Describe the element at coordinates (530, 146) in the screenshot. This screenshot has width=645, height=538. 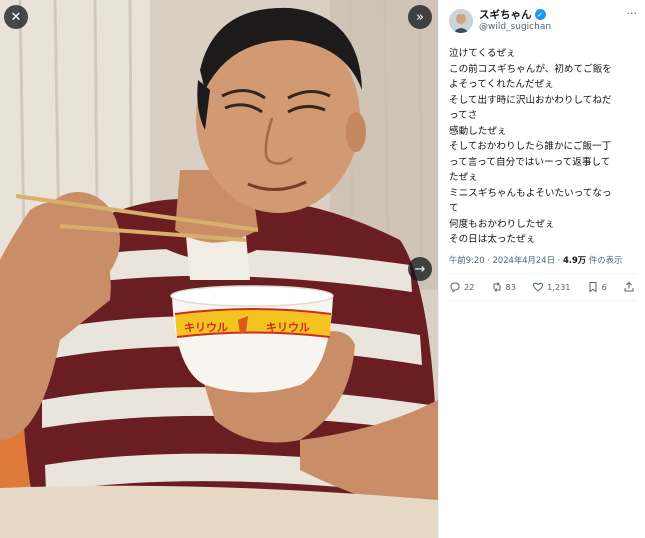
I see `tweet-line: そしておかわりしたら誰かにご飯一丁` at that location.